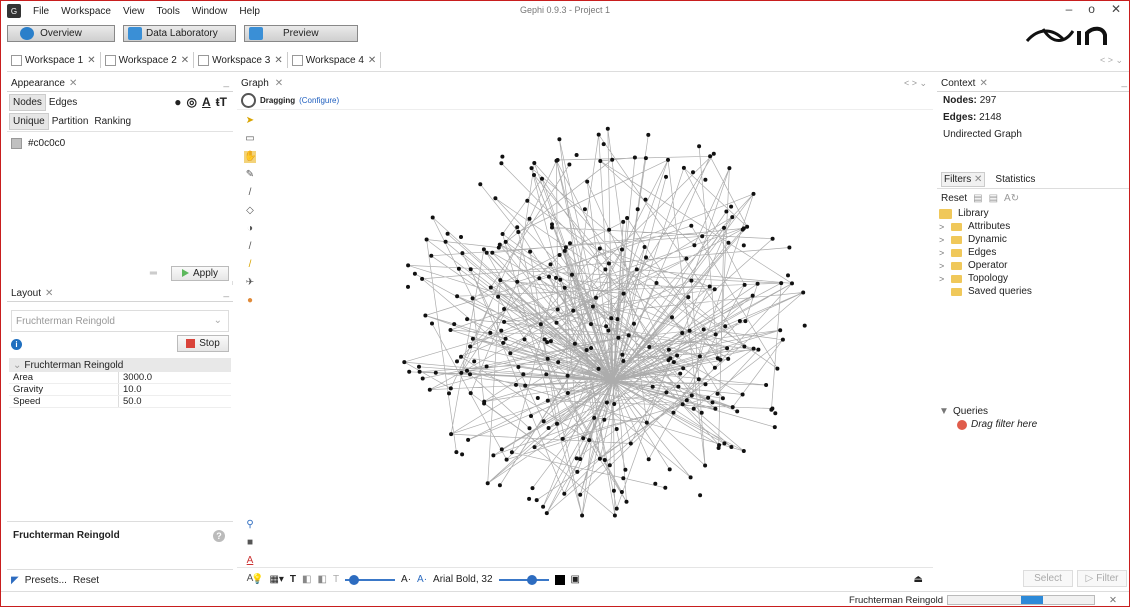 This screenshot has height=607, width=1130. What do you see at coordinates (250, 247) in the screenshot?
I see `pencil-icon: /` at bounding box center [250, 247].